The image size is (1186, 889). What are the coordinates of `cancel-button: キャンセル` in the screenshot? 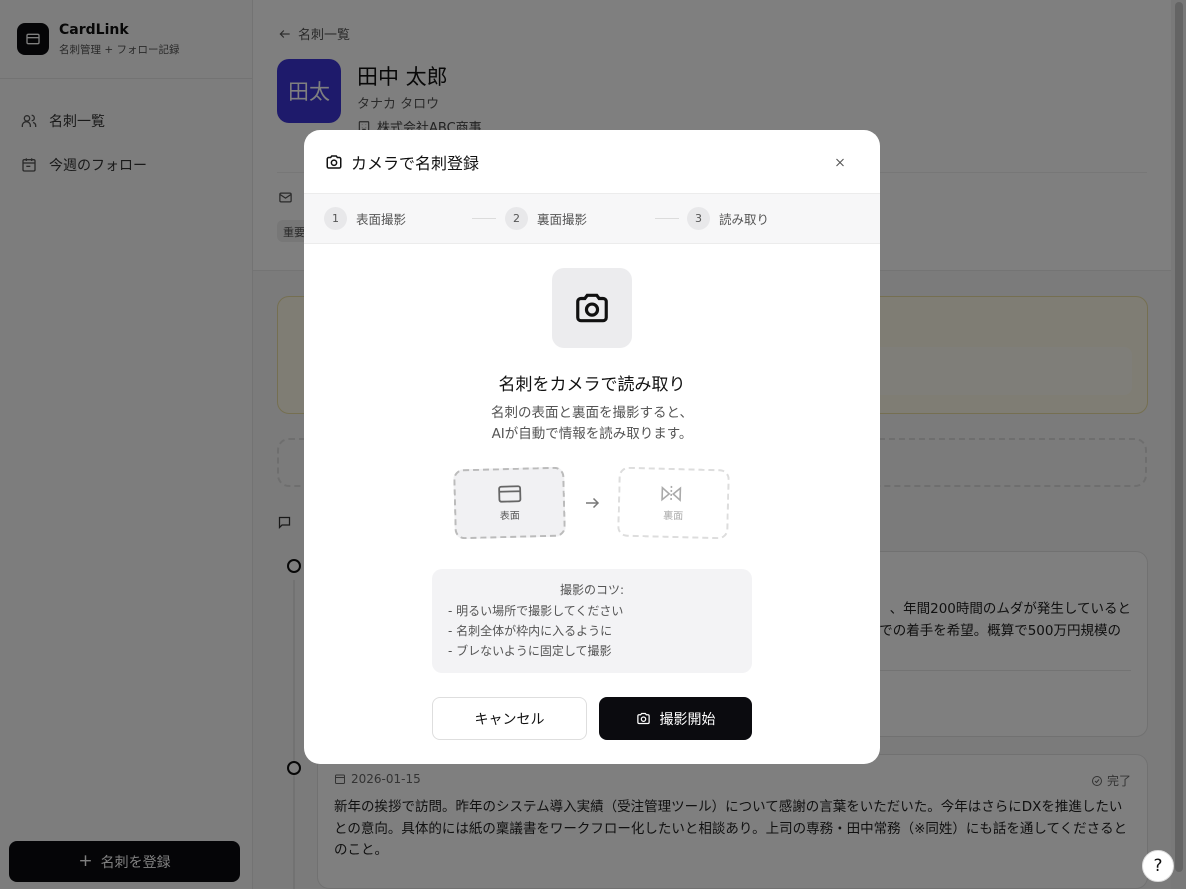 It's located at (509, 718).